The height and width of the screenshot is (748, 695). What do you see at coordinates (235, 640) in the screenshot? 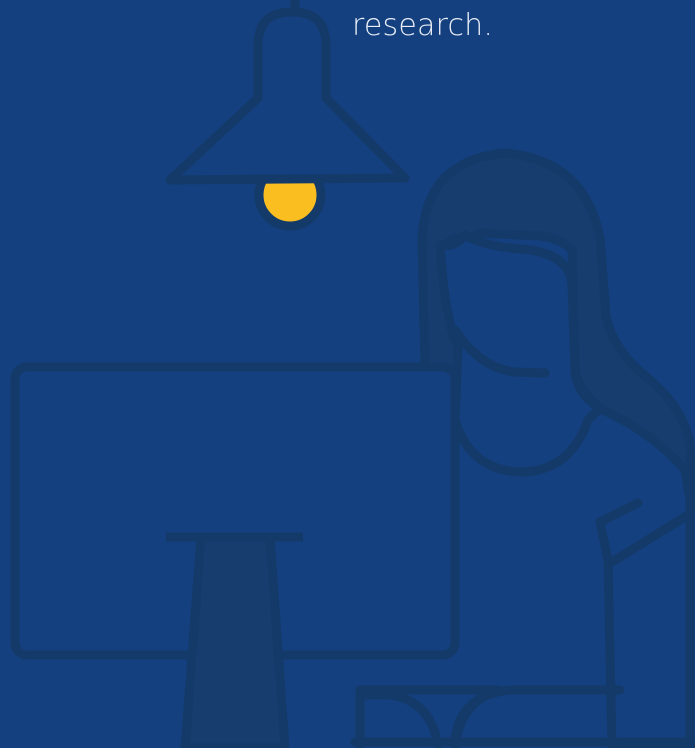
I see `monitor-stand` at bounding box center [235, 640].